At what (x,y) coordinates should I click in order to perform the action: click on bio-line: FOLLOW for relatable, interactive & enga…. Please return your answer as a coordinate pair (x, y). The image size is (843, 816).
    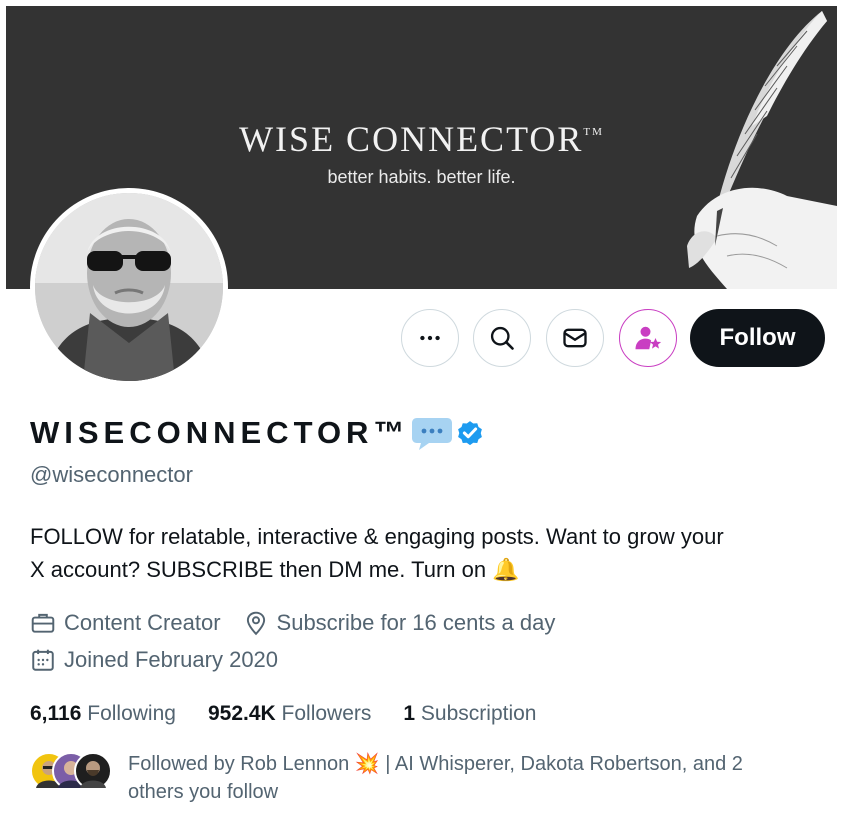
    Looking at the image, I should click on (377, 536).